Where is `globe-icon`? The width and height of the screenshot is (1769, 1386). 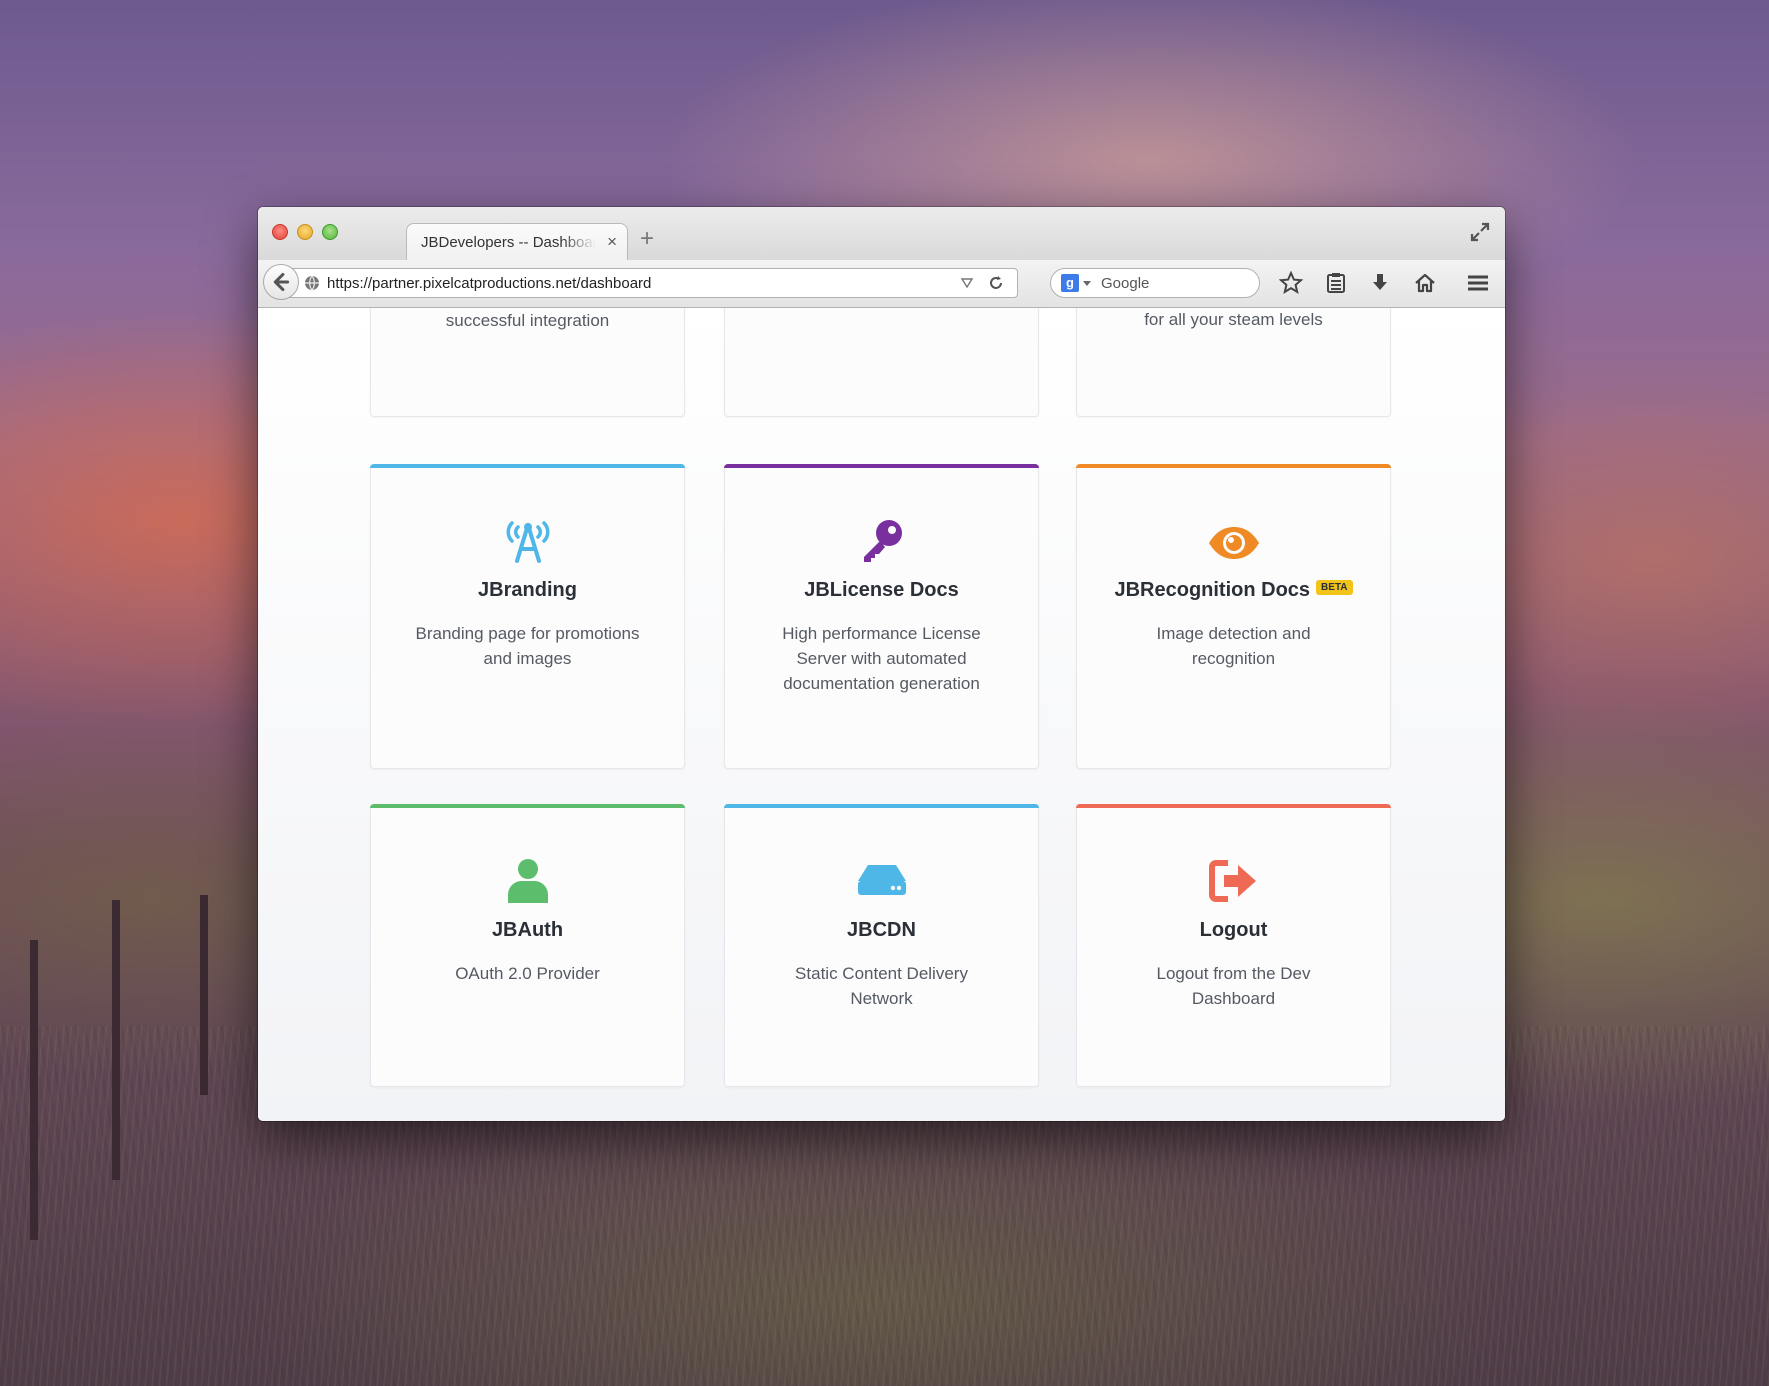 globe-icon is located at coordinates (312, 283).